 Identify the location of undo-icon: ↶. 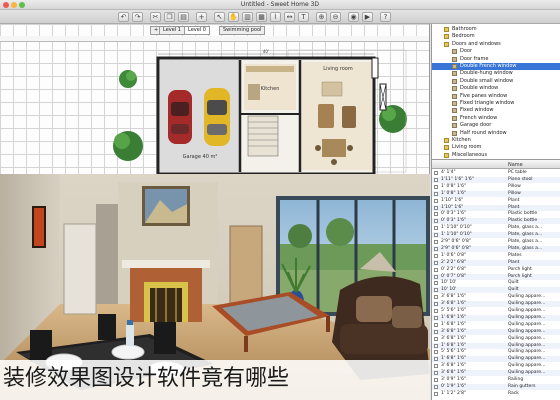
(123, 17).